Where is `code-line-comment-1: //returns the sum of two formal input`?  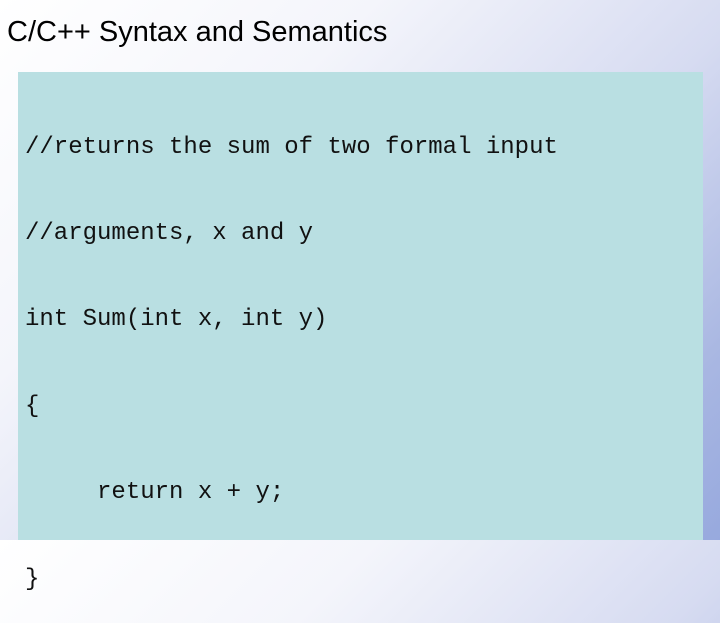
code-line-comment-1: //returns the sum of two formal input is located at coordinates (291, 147).